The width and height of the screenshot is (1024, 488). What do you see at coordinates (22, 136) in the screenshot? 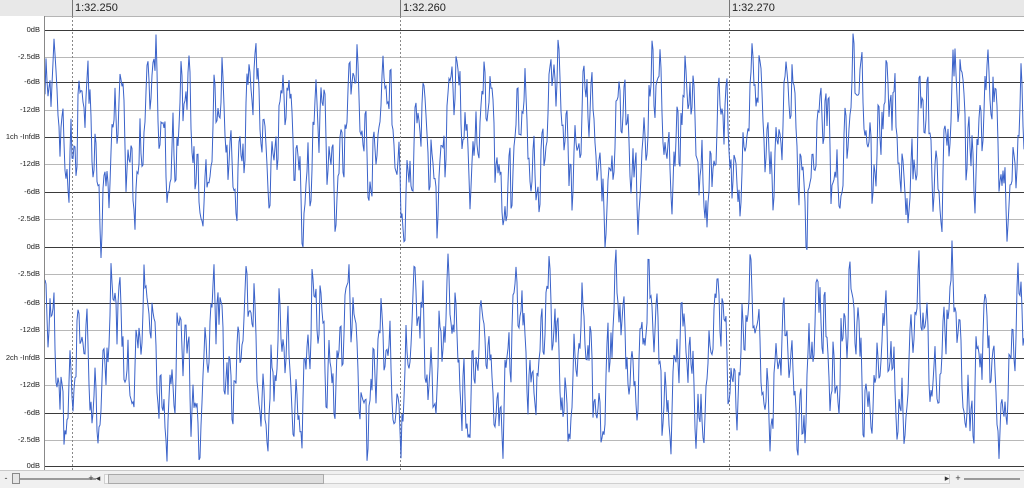
I see `channel-1-label: 1ch -InfdB` at bounding box center [22, 136].